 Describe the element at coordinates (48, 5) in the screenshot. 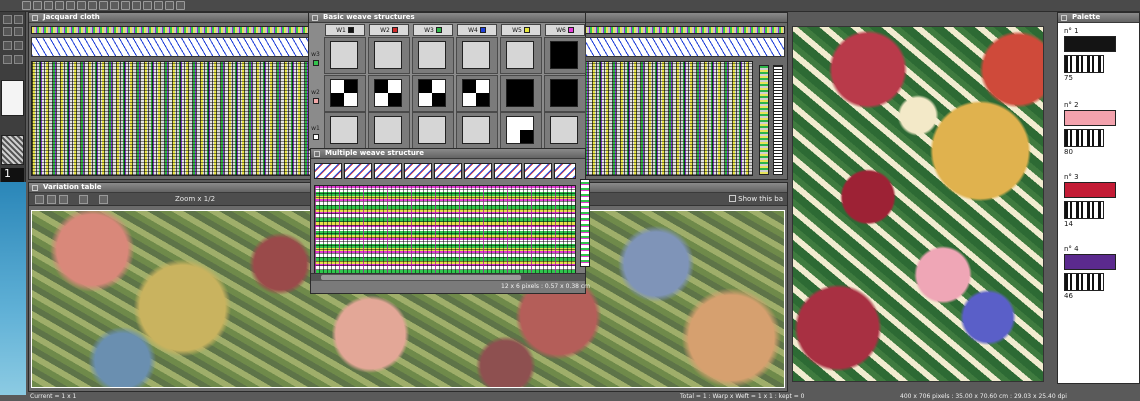

I see `eraser-icon` at that location.